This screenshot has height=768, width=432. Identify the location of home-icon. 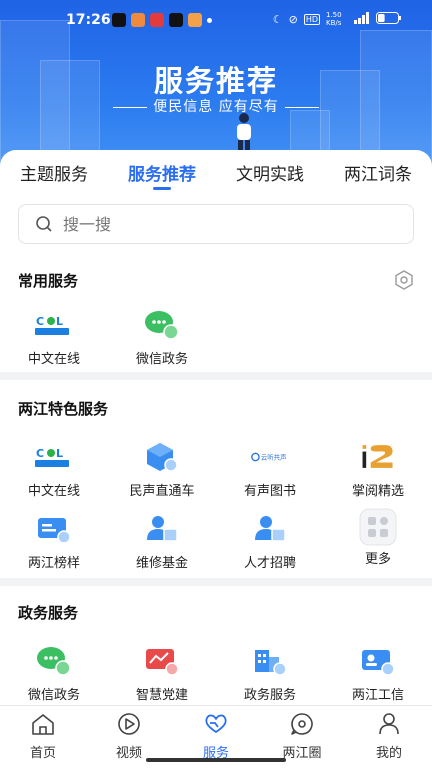
(43, 724).